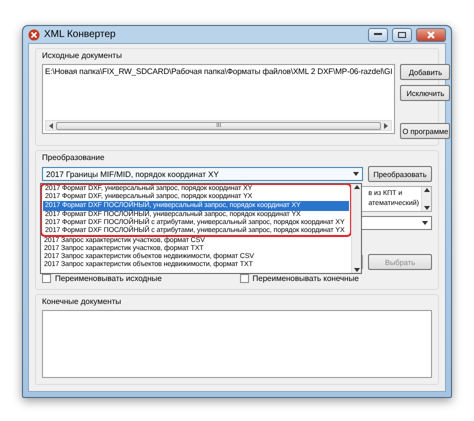  Describe the element at coordinates (108, 278) in the screenshot. I see `checkbox-text: Переименовывать исходные` at that location.